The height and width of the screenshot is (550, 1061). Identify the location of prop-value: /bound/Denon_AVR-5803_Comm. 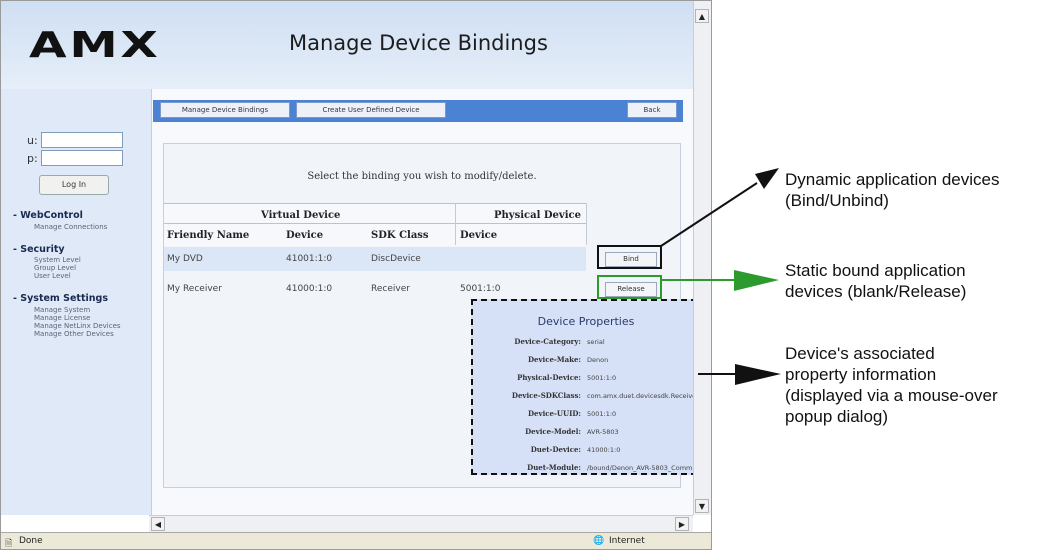
(640, 468).